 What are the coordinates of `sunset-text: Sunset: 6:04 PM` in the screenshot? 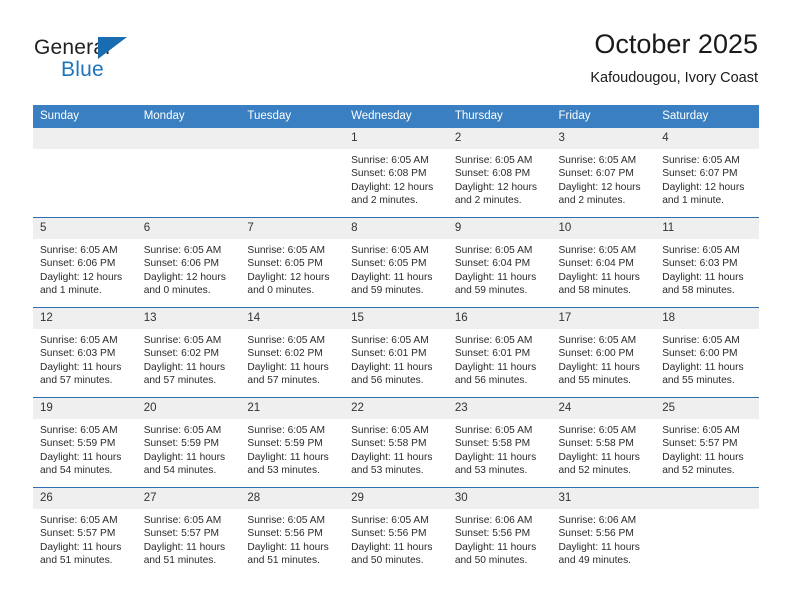 It's located at (492, 264).